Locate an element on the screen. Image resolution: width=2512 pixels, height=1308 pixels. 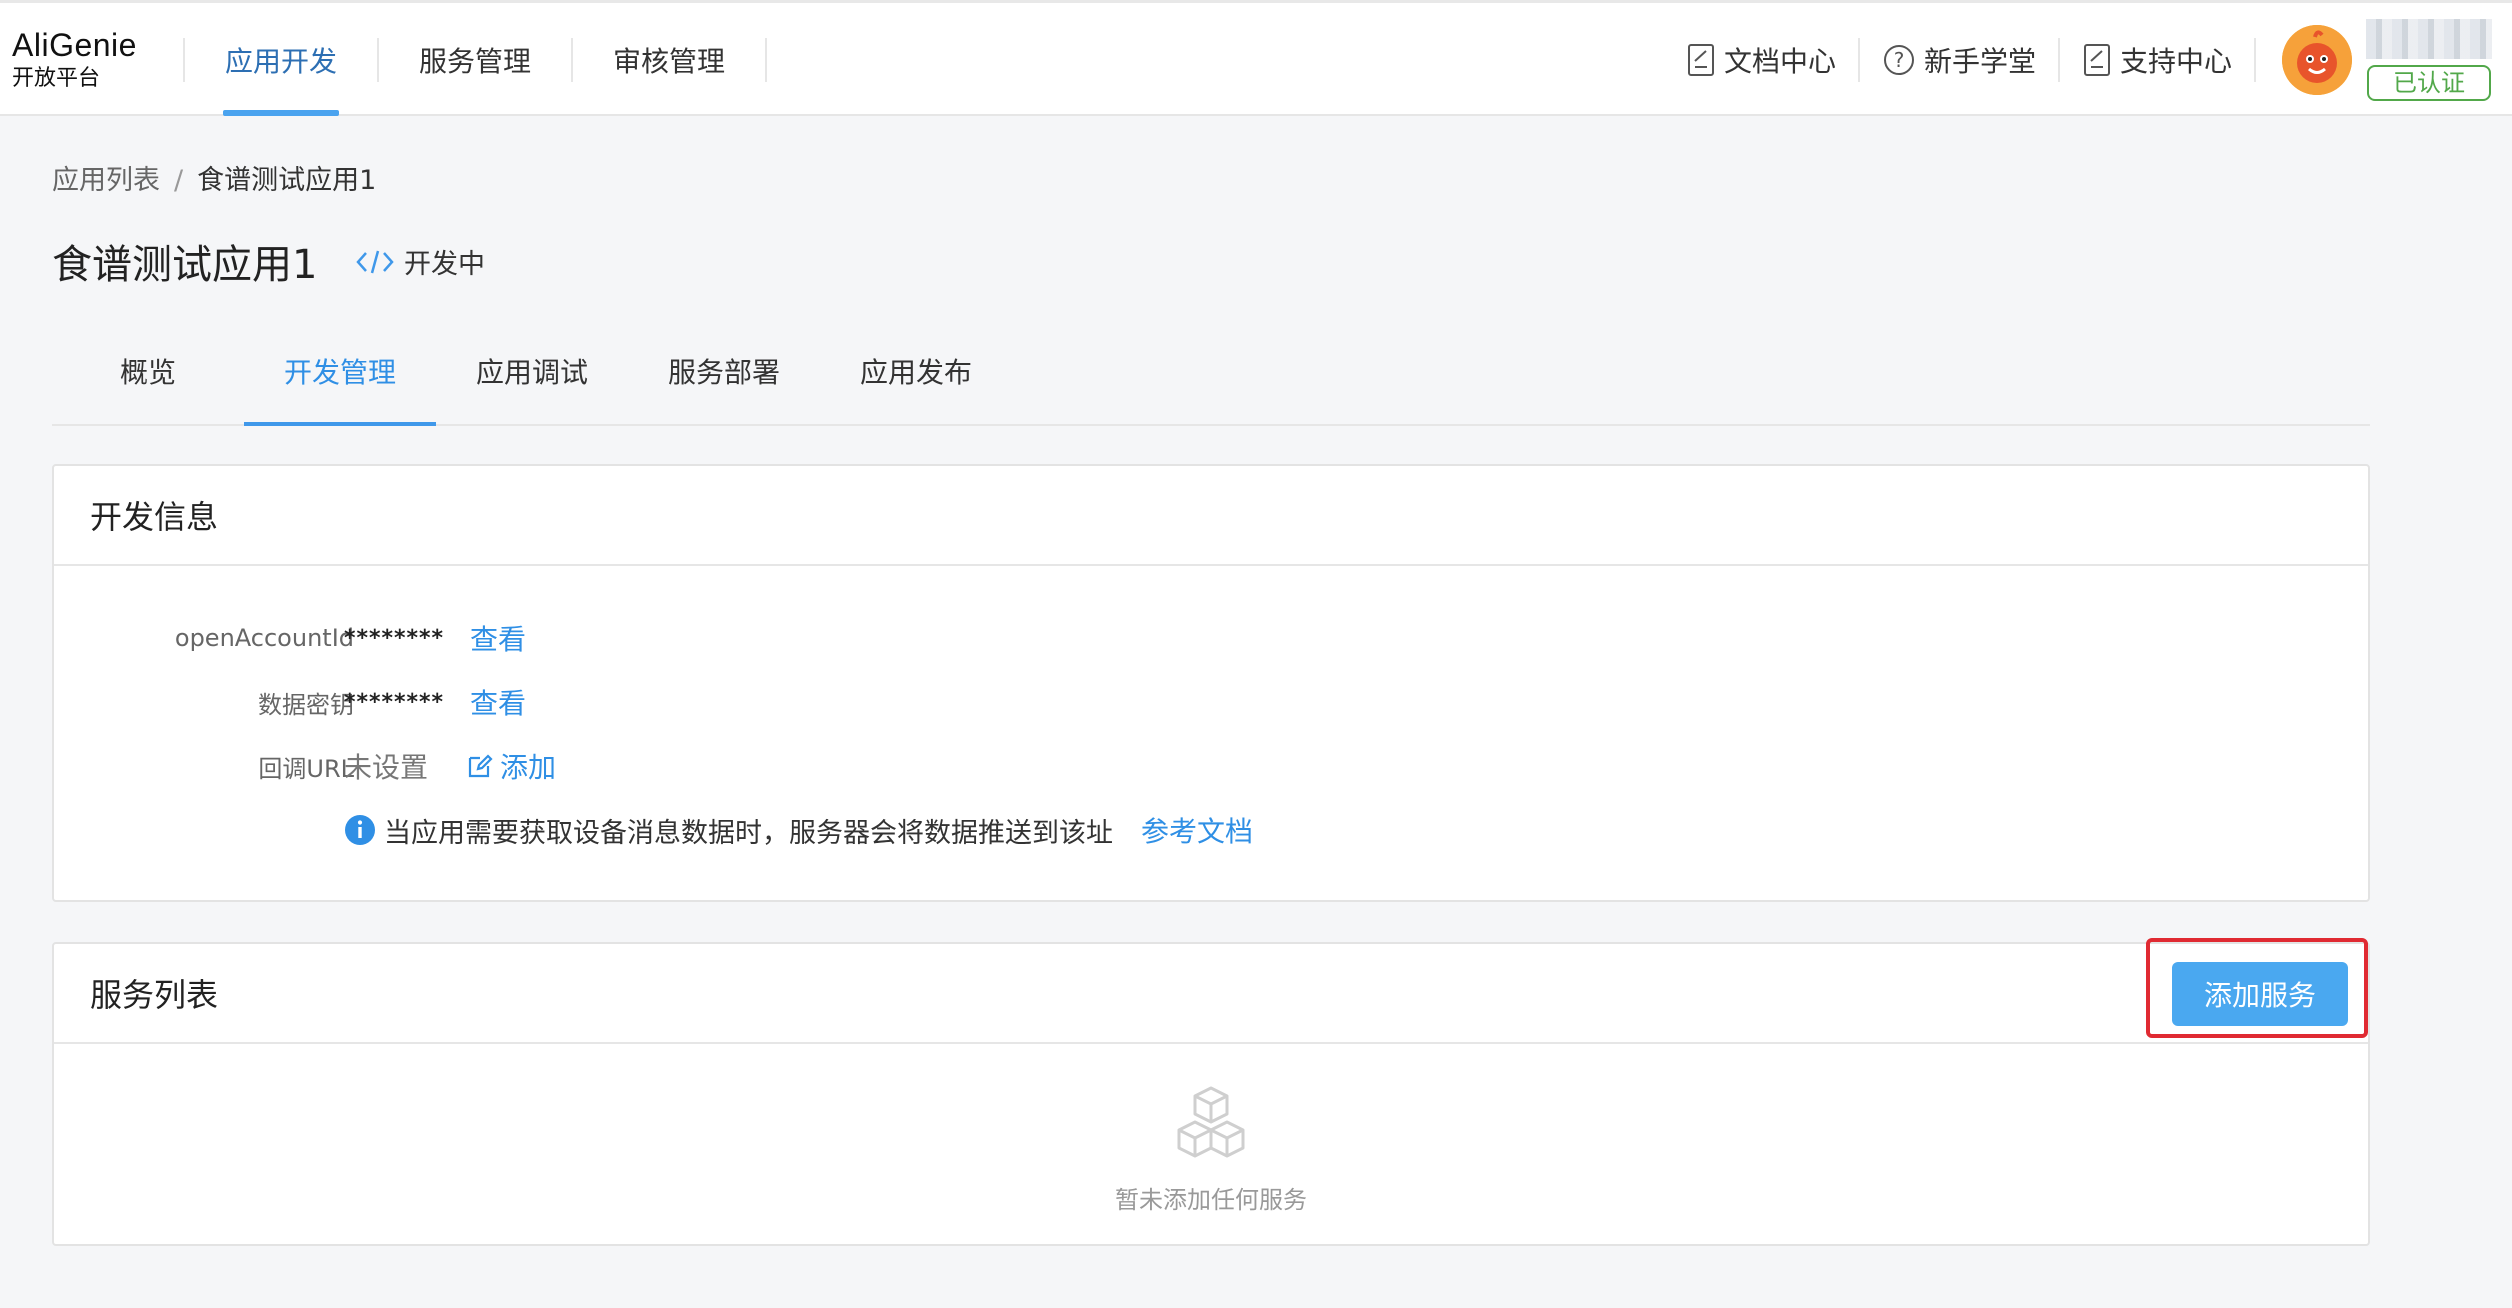
support-center-link: 支持中心 is located at coordinates (2157, 60).